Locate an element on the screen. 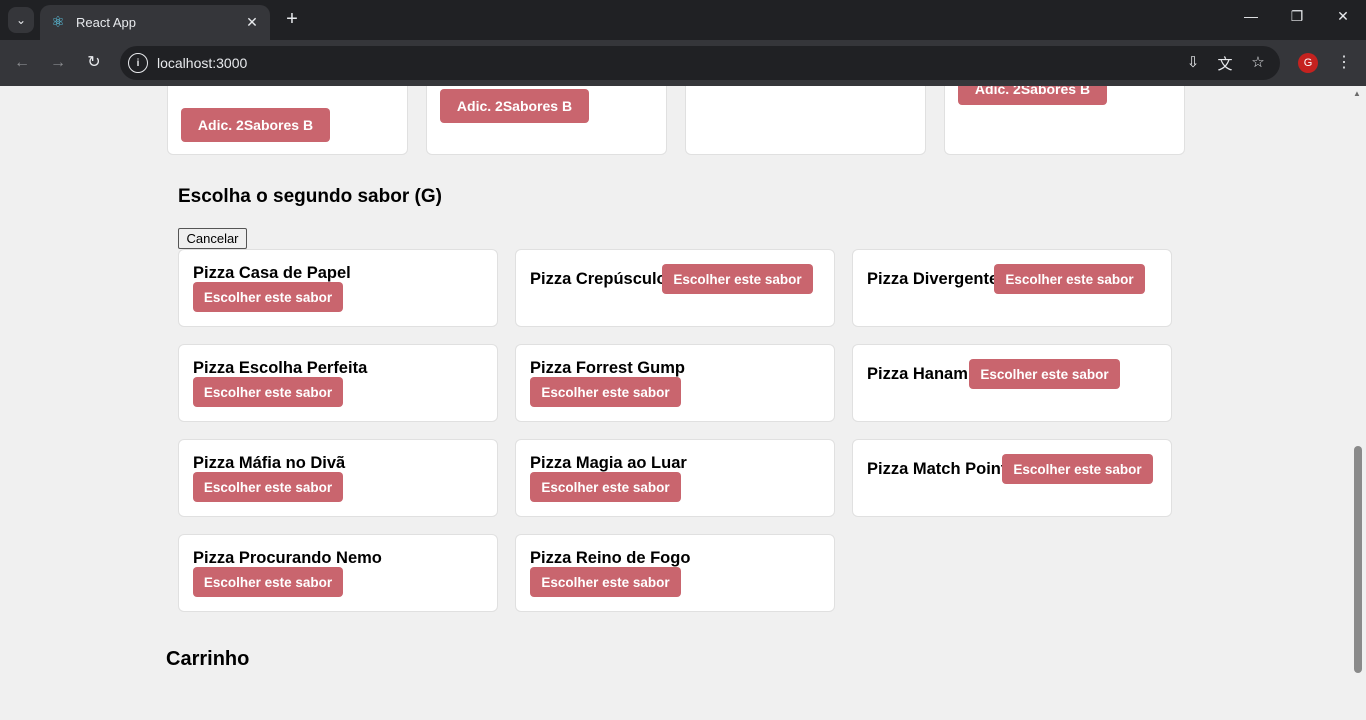 This screenshot has height=720, width=1366. flavor-card: Pizza Match Point Escolher este sabor is located at coordinates (1012, 478).